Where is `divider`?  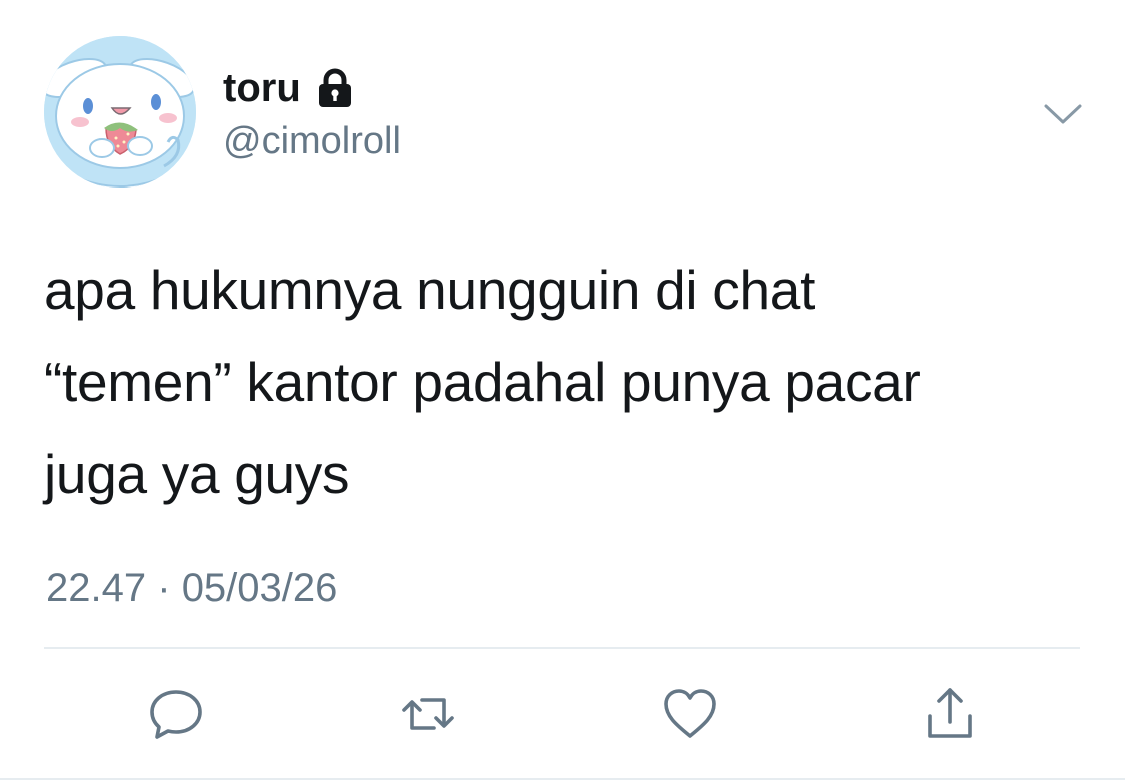 divider is located at coordinates (562, 648).